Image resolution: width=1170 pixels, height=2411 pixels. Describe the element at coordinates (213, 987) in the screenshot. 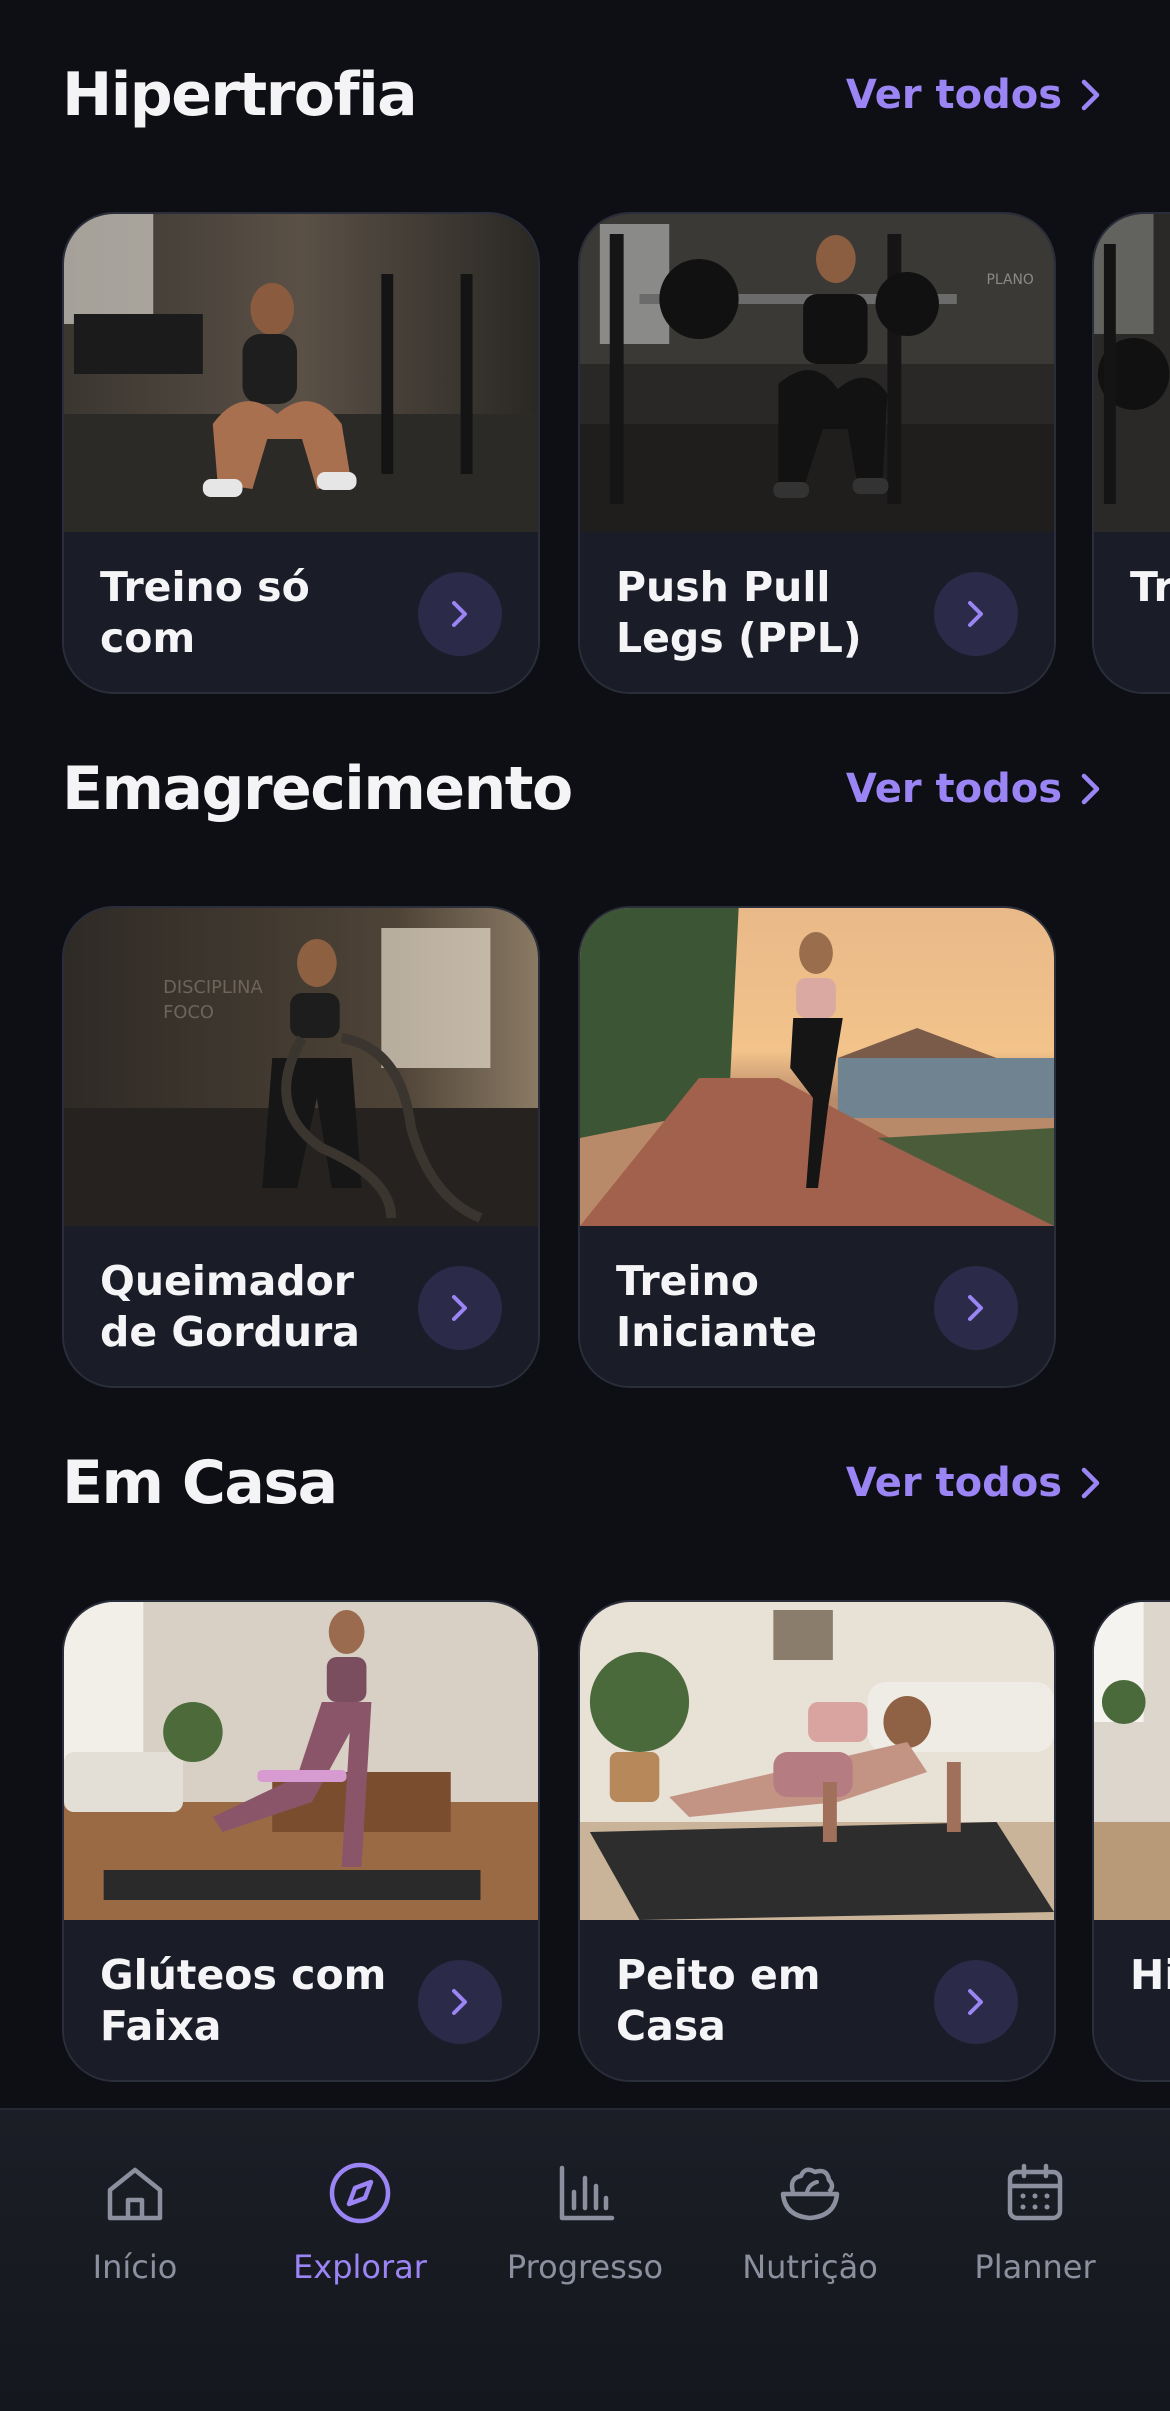

I see `svg-text: DISCIPLINA` at that location.